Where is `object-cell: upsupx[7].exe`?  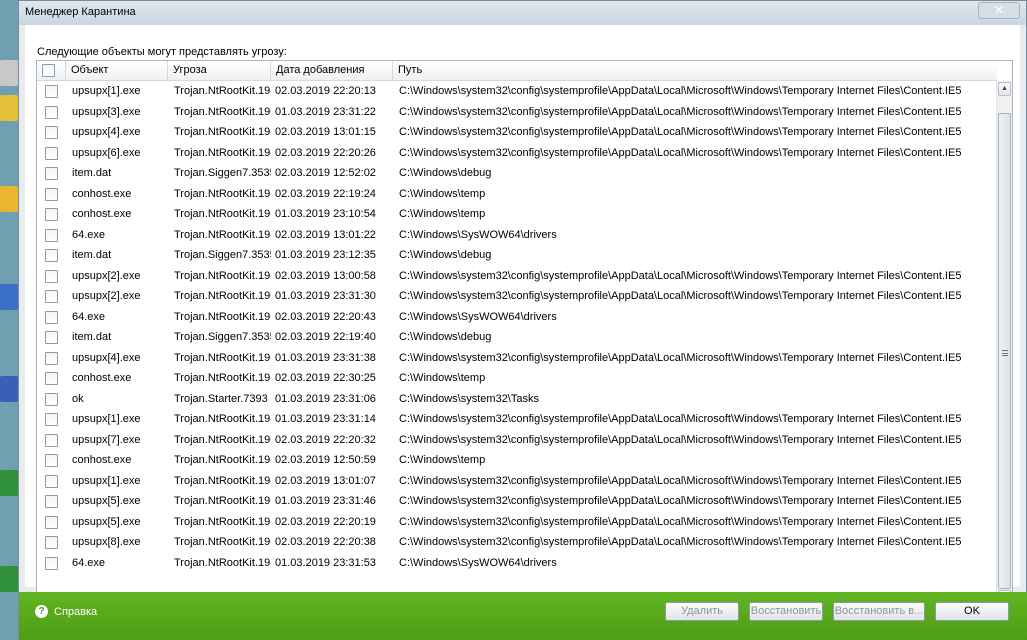 object-cell: upsupx[7].exe is located at coordinates (106, 439).